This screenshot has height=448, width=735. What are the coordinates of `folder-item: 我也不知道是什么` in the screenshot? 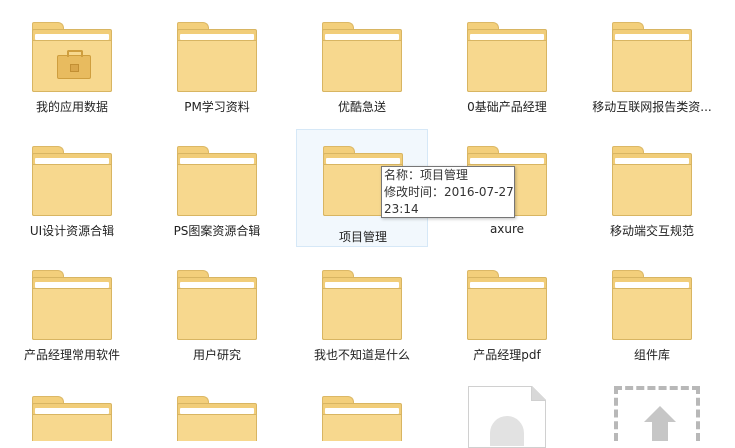 It's located at (362, 316).